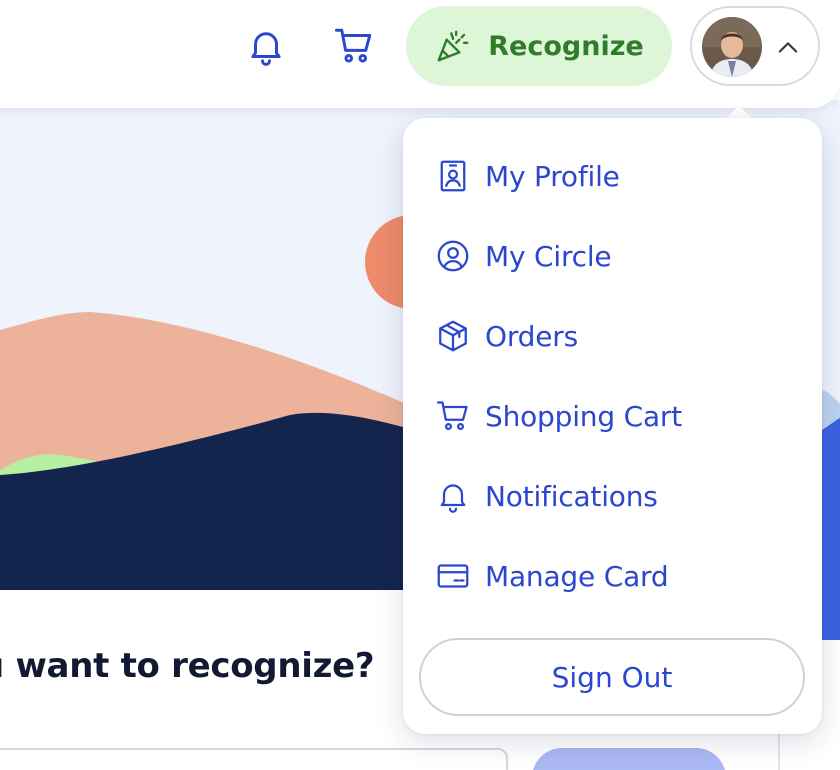 The width and height of the screenshot is (840, 770). Describe the element at coordinates (453, 576) in the screenshot. I see `credit-card-icon` at that location.